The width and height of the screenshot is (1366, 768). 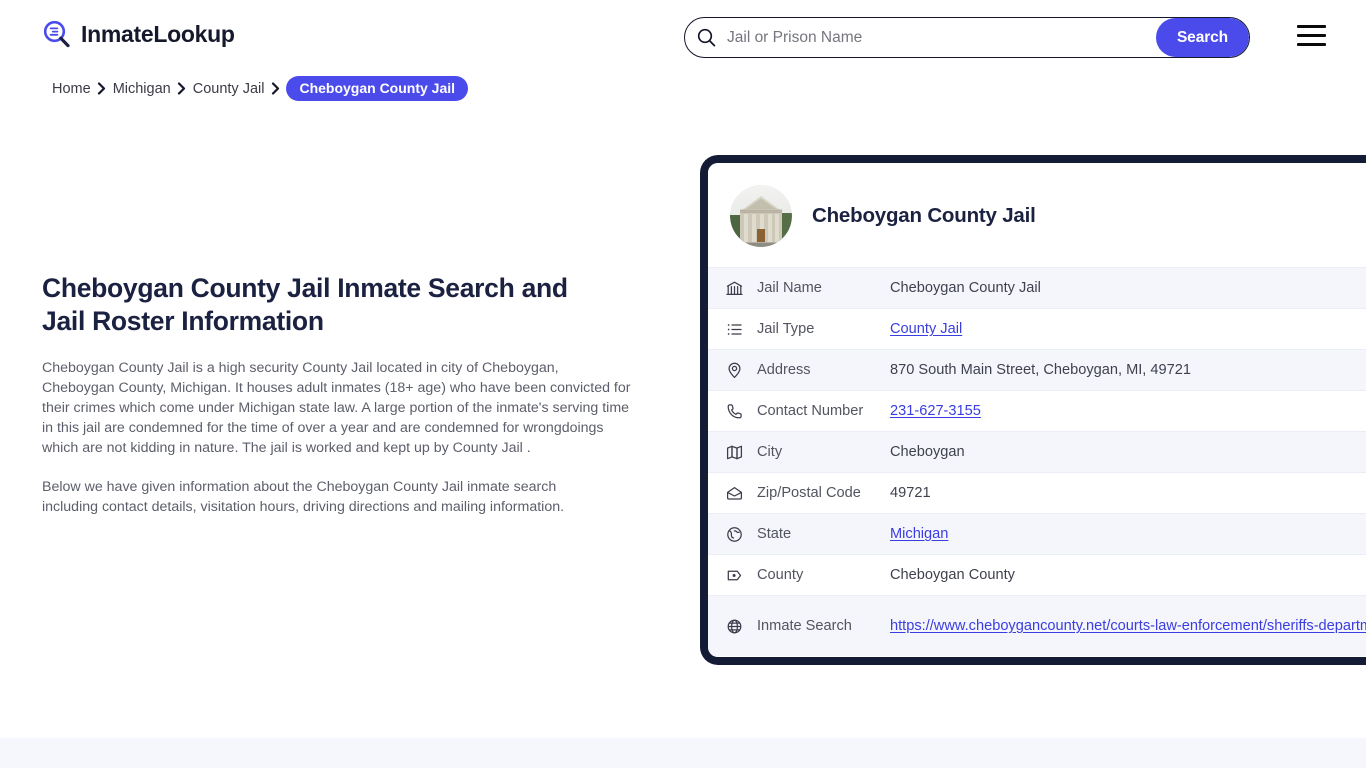 What do you see at coordinates (786, 329) in the screenshot?
I see `row-label: Jail Type` at bounding box center [786, 329].